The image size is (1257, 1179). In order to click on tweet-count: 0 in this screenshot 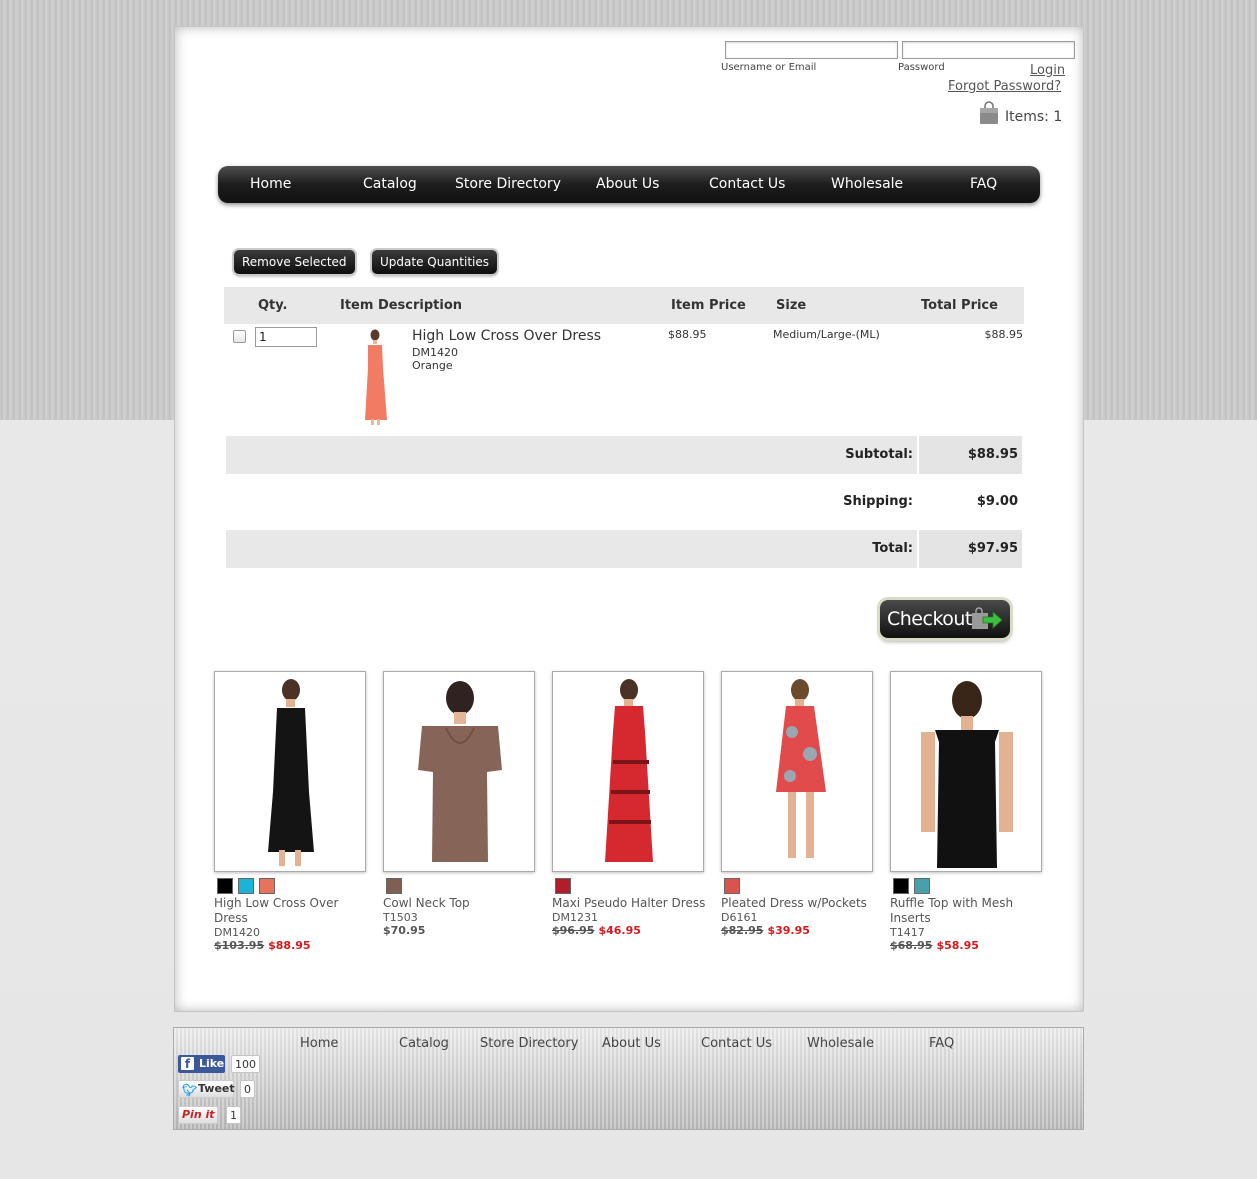, I will do `click(247, 1089)`.